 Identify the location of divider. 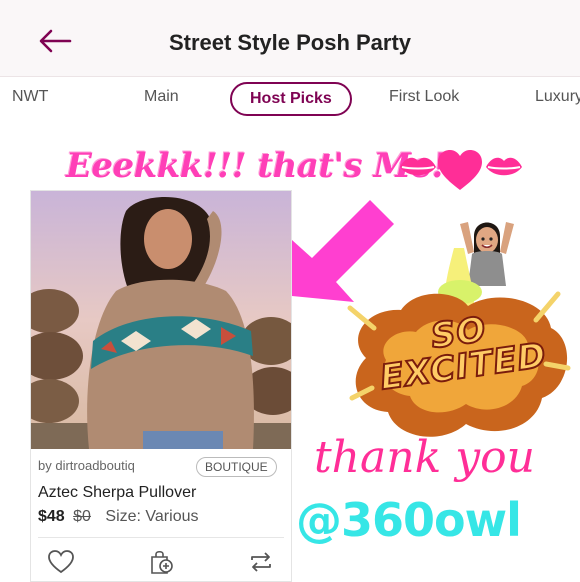
(161, 537).